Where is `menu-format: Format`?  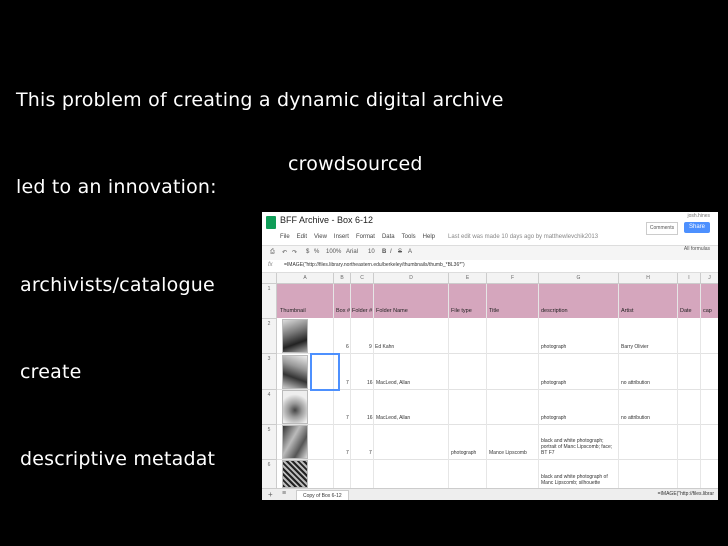
menu-format: Format is located at coordinates (365, 239).